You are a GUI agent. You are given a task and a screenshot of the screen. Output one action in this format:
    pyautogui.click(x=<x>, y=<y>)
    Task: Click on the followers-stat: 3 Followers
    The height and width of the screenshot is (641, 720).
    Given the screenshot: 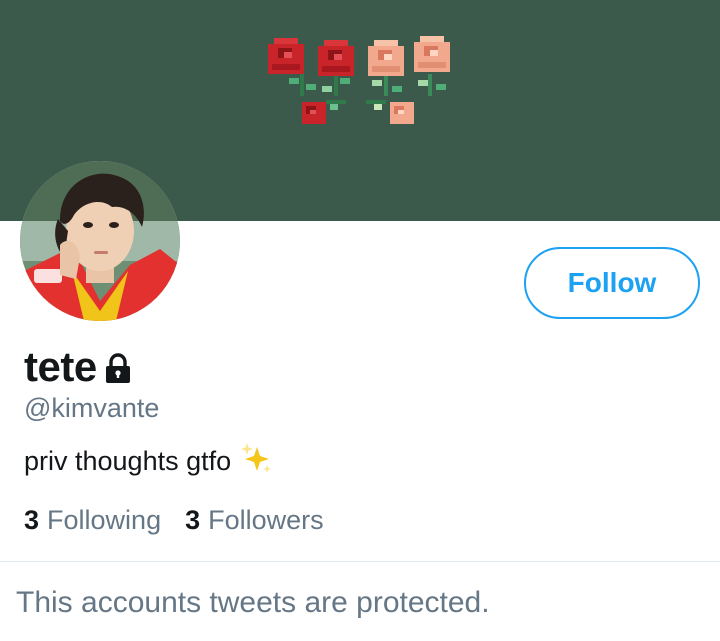 What is the action you would take?
    pyautogui.click(x=254, y=520)
    